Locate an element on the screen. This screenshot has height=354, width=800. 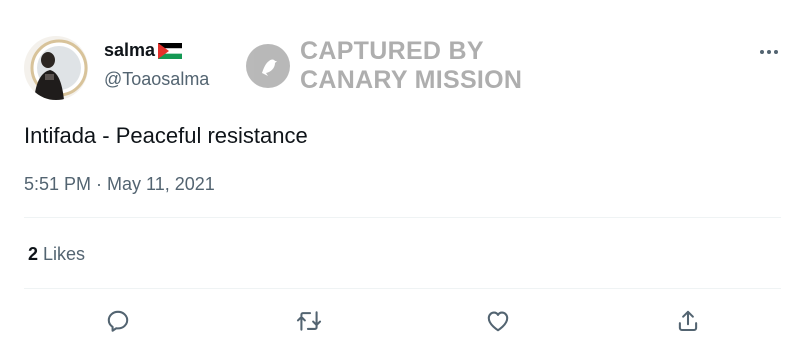
watermark-line-1: CAPTURED BY is located at coordinates (392, 51).